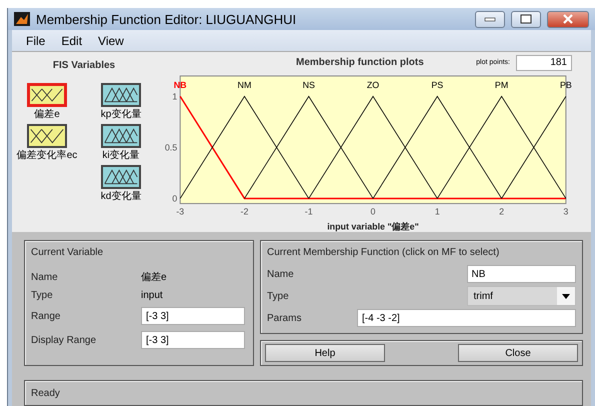  Describe the element at coordinates (121, 155) in the screenshot. I see `variable-label: ki变化量` at that location.